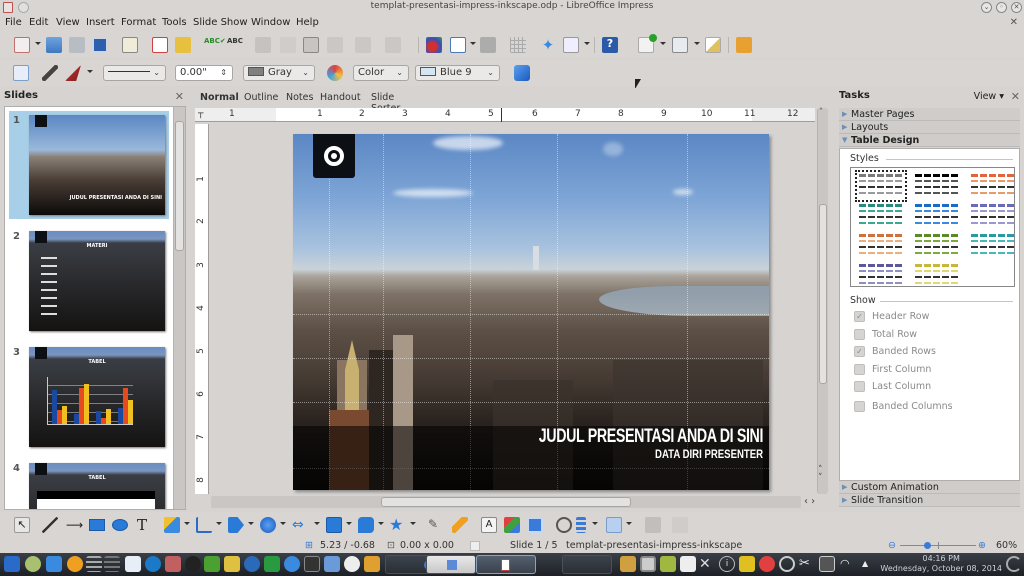 The width and height of the screenshot is (1024, 576). What do you see at coordinates (707, 564) in the screenshot?
I see `tools-tray-icon: ✕` at bounding box center [707, 564].